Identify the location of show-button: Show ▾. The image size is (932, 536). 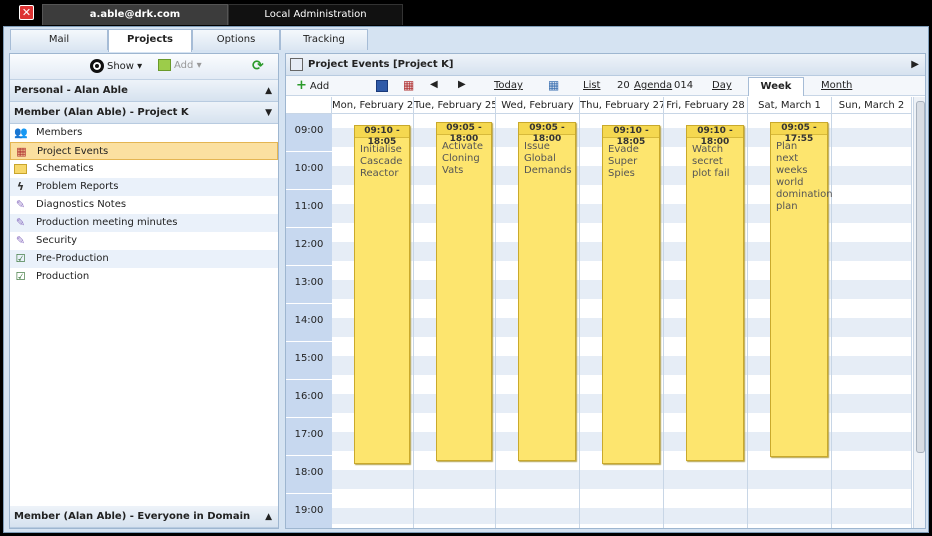
(116, 66).